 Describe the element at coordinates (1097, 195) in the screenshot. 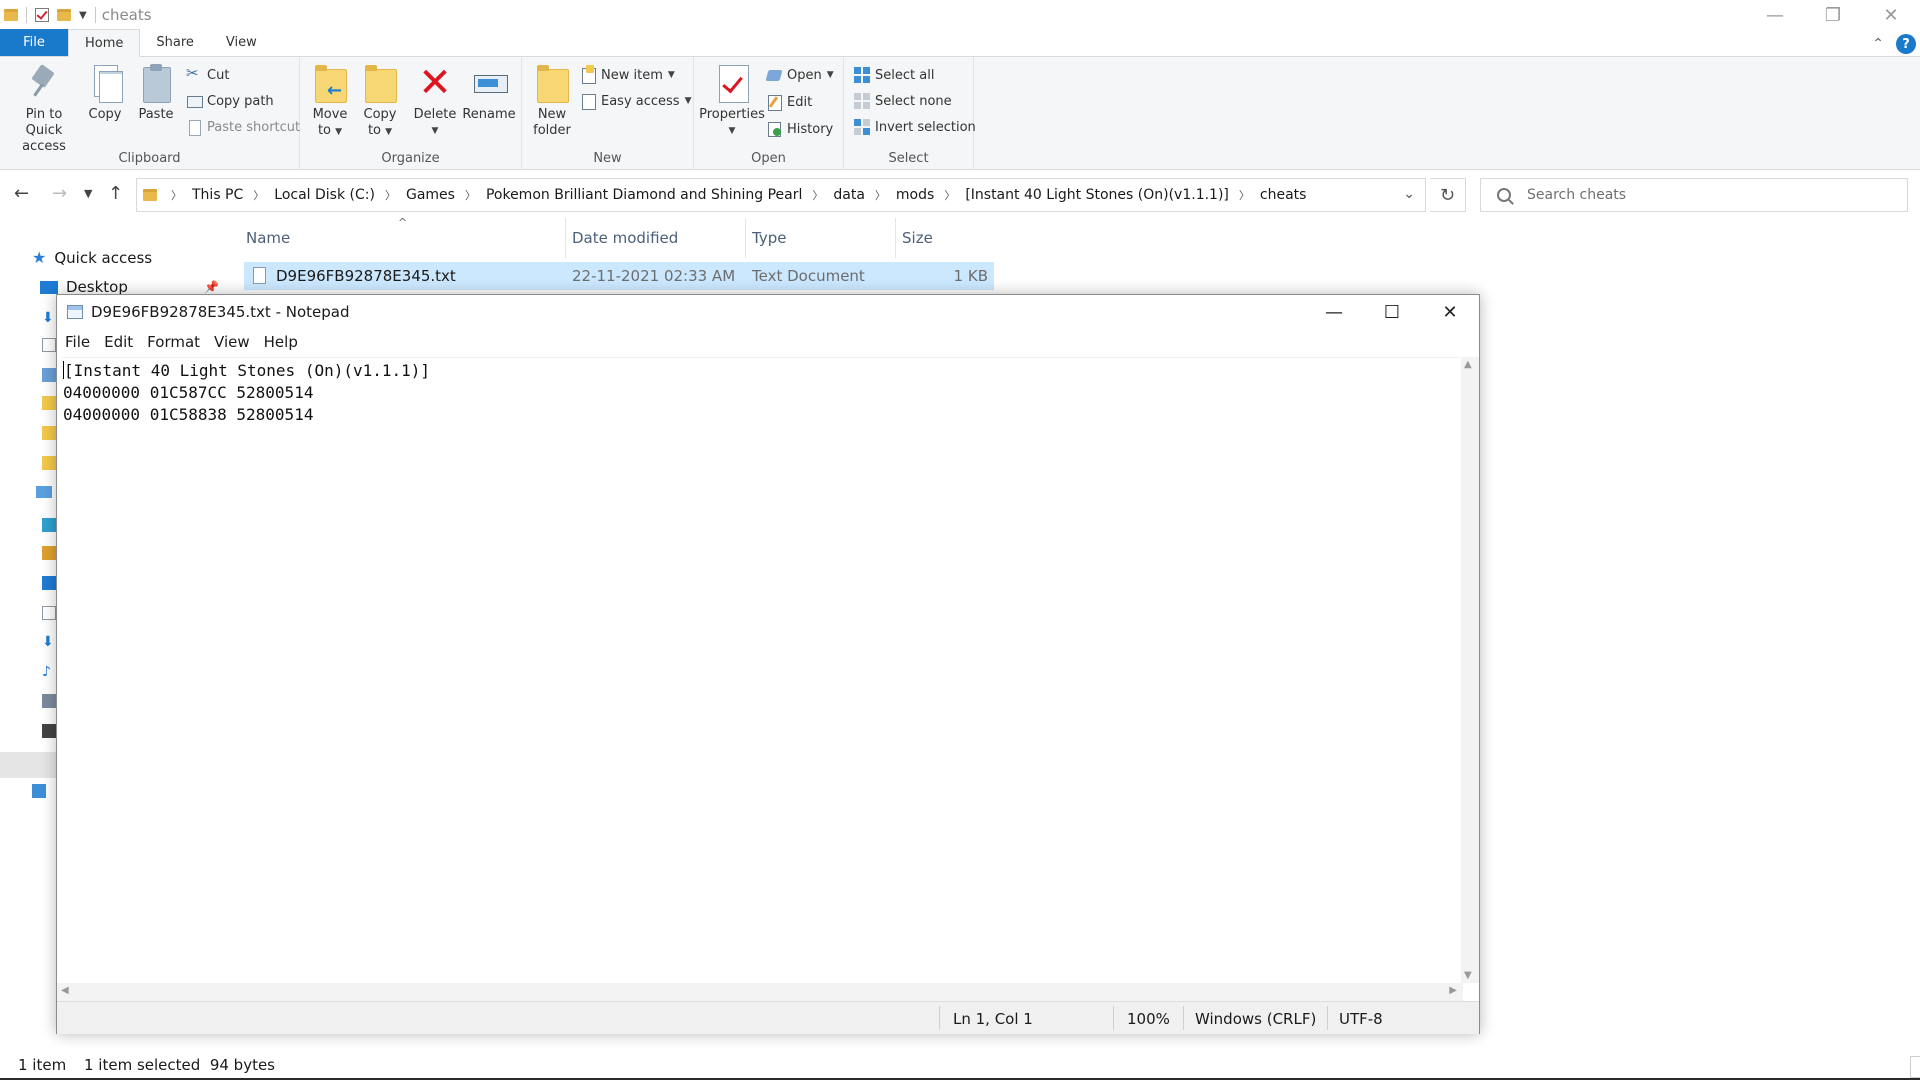

I see `breadcrumb-item: [Instant 40 Light Stones (On)(v1.1.1)]` at that location.